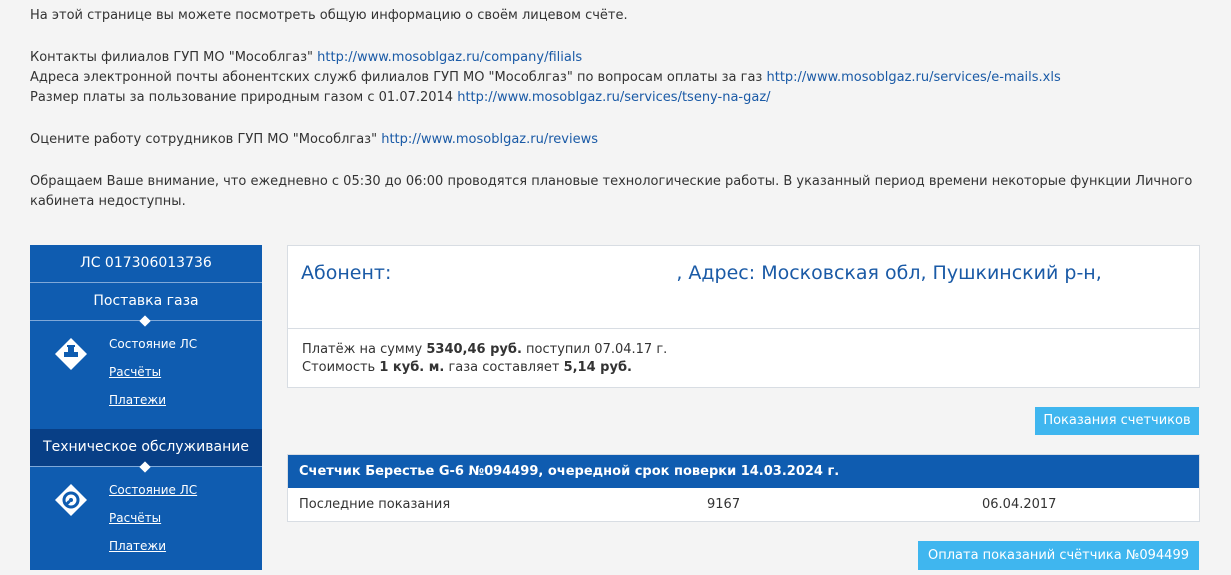  What do you see at coordinates (146, 264) in the screenshot?
I see `account-number: ЛС 017306013736` at bounding box center [146, 264].